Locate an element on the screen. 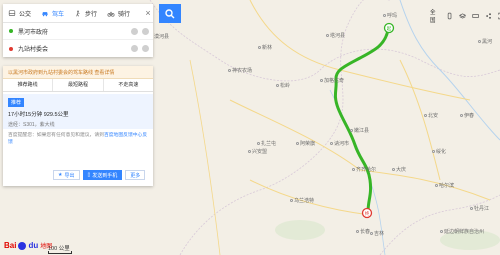 Image resolution: width=500 pixels, height=255 pixels. map-place-label: 神农农场 is located at coordinates (240, 70).